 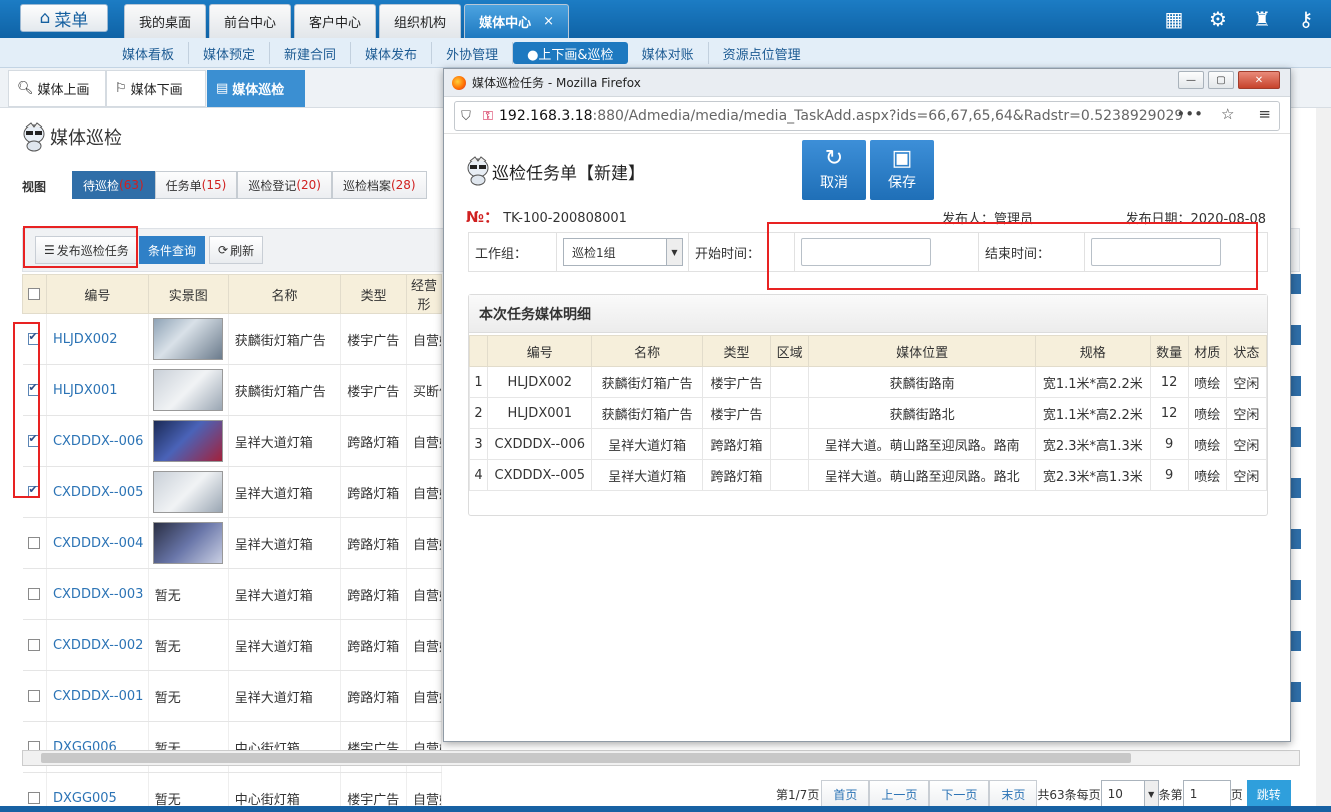 What do you see at coordinates (236, 250) in the screenshot?
I see `refresh-button: ⟳ 刷新` at bounding box center [236, 250].